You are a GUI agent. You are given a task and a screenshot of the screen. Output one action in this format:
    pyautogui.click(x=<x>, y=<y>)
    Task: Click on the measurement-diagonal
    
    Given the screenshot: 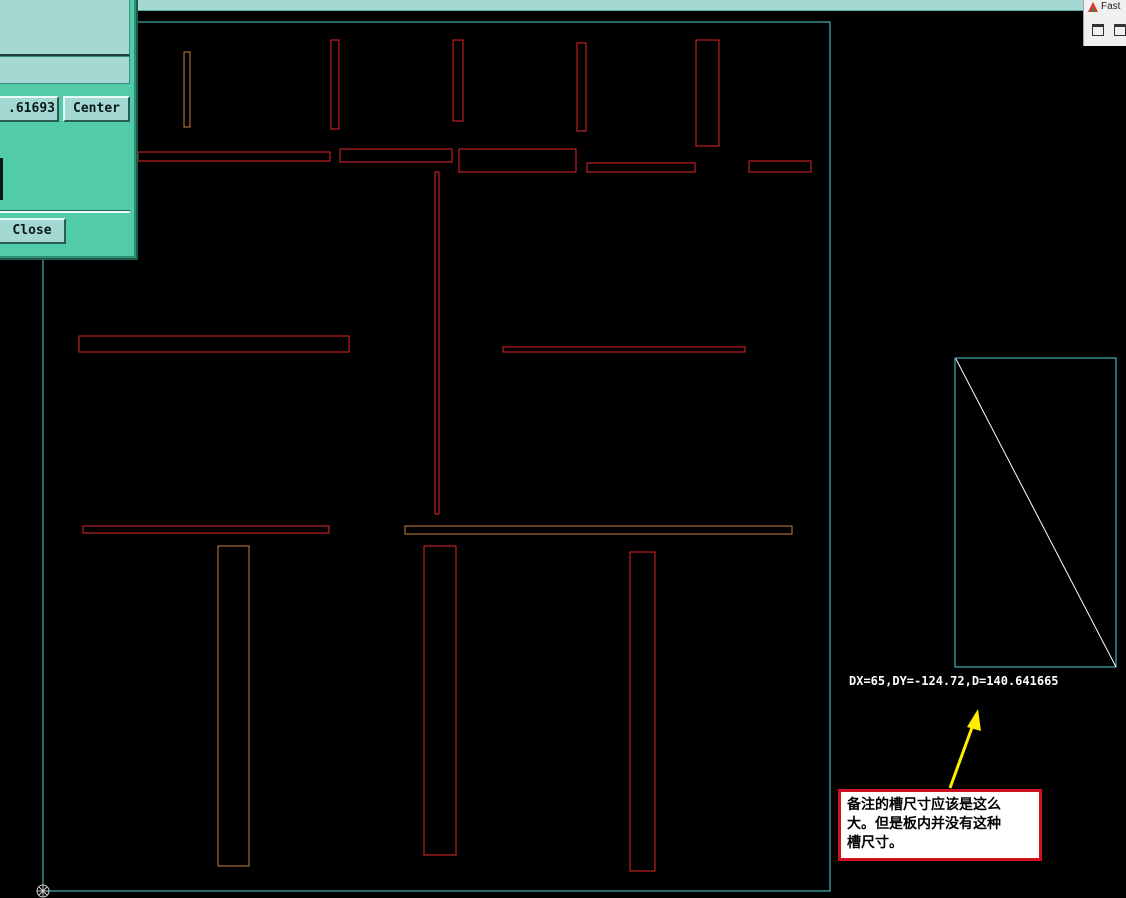 What is the action you would take?
    pyautogui.click(x=1036, y=513)
    